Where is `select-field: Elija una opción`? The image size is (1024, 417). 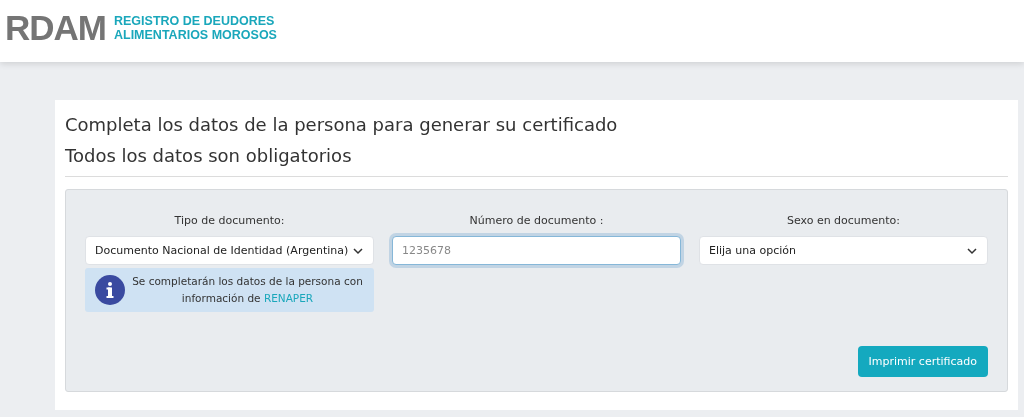 select-field: Elija una opción is located at coordinates (843, 250).